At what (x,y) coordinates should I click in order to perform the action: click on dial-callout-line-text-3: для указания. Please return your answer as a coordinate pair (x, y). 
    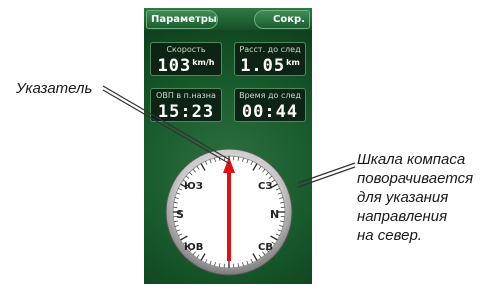
    Looking at the image, I should click on (403, 197).